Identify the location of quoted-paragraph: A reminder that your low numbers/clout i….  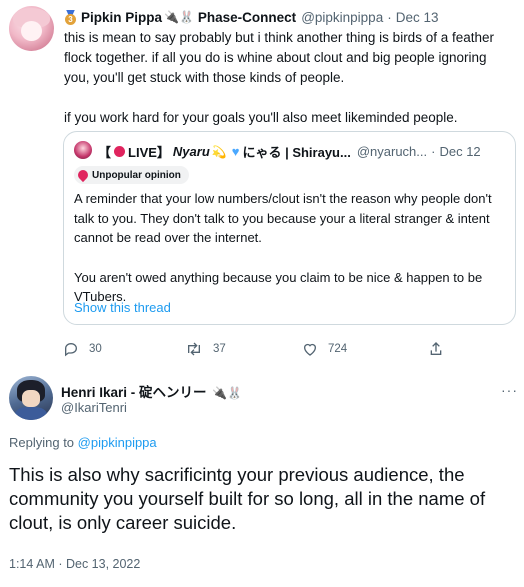
(283, 218).